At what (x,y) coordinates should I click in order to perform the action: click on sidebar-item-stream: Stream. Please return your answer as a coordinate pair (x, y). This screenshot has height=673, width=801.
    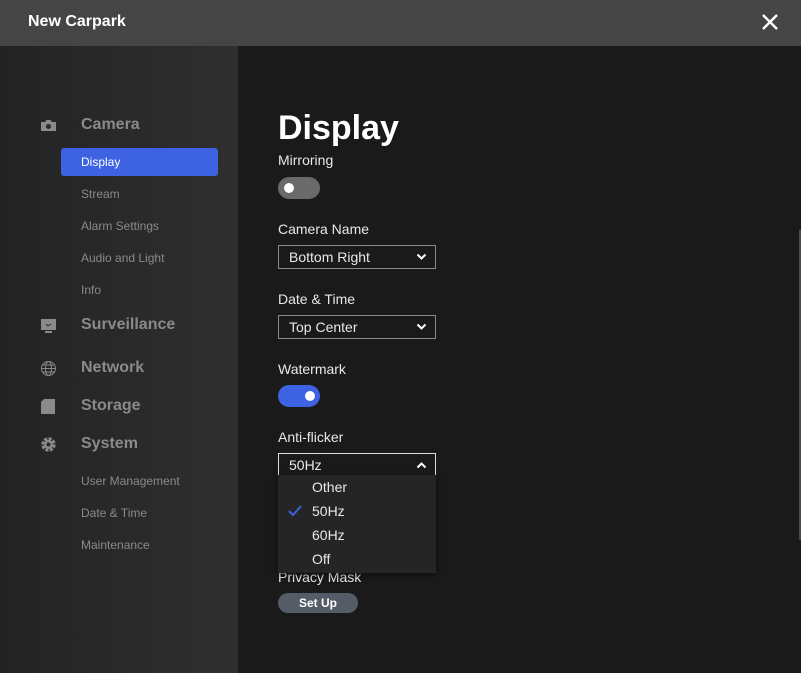
    Looking at the image, I should click on (139, 194).